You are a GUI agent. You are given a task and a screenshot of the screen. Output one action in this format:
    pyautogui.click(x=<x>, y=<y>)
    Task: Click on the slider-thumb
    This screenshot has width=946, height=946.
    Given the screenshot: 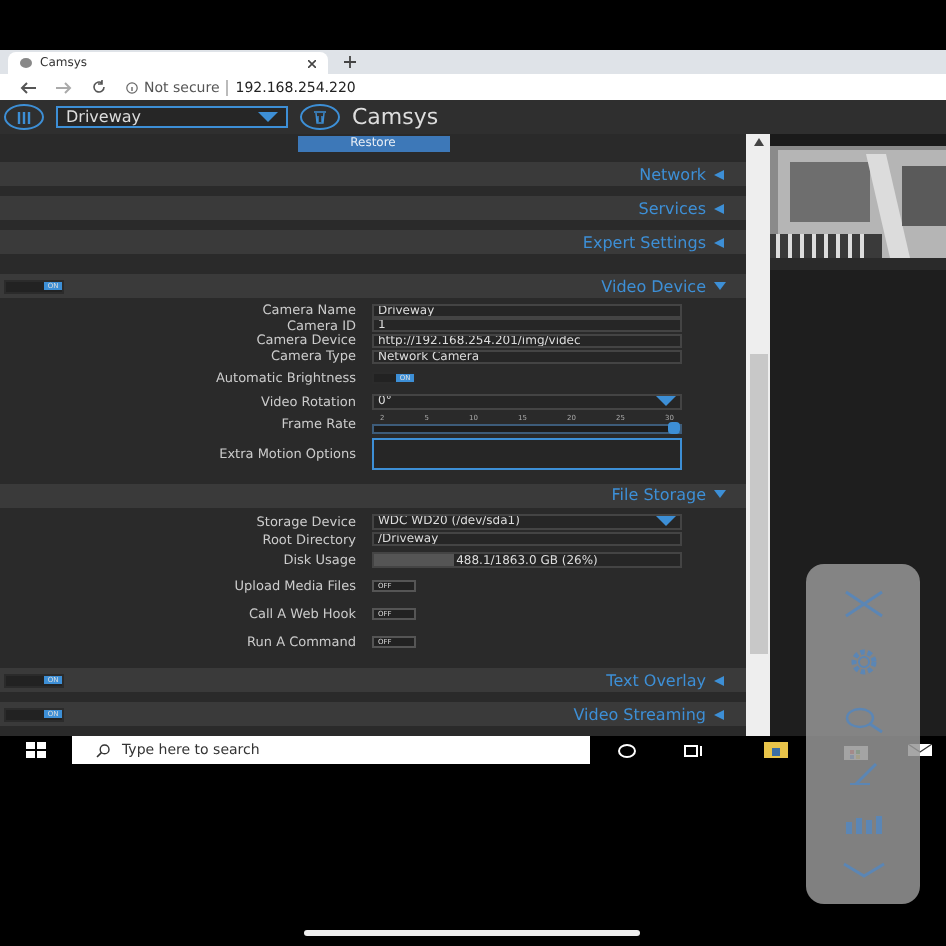 What is the action you would take?
    pyautogui.click(x=674, y=427)
    